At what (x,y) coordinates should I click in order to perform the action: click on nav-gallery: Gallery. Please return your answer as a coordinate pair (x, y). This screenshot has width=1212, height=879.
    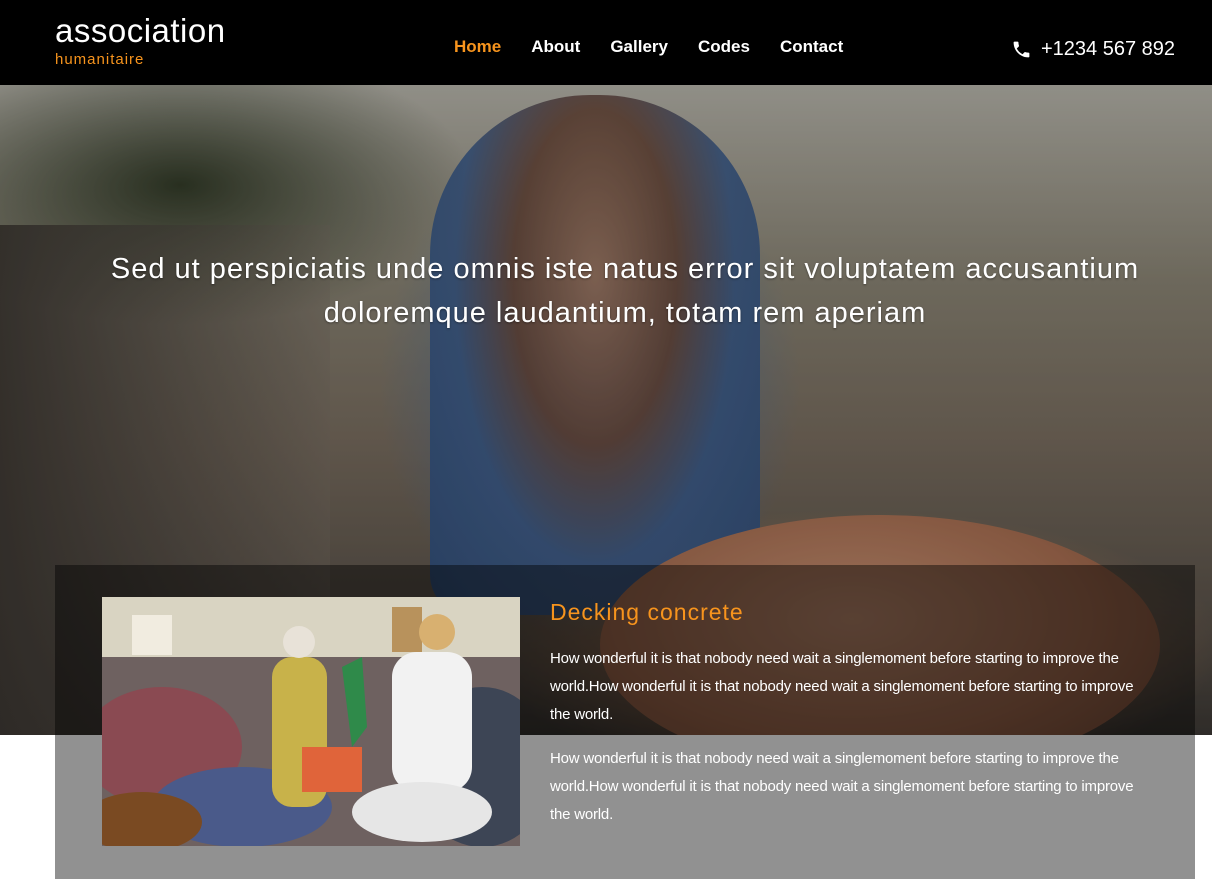
    Looking at the image, I should click on (639, 47).